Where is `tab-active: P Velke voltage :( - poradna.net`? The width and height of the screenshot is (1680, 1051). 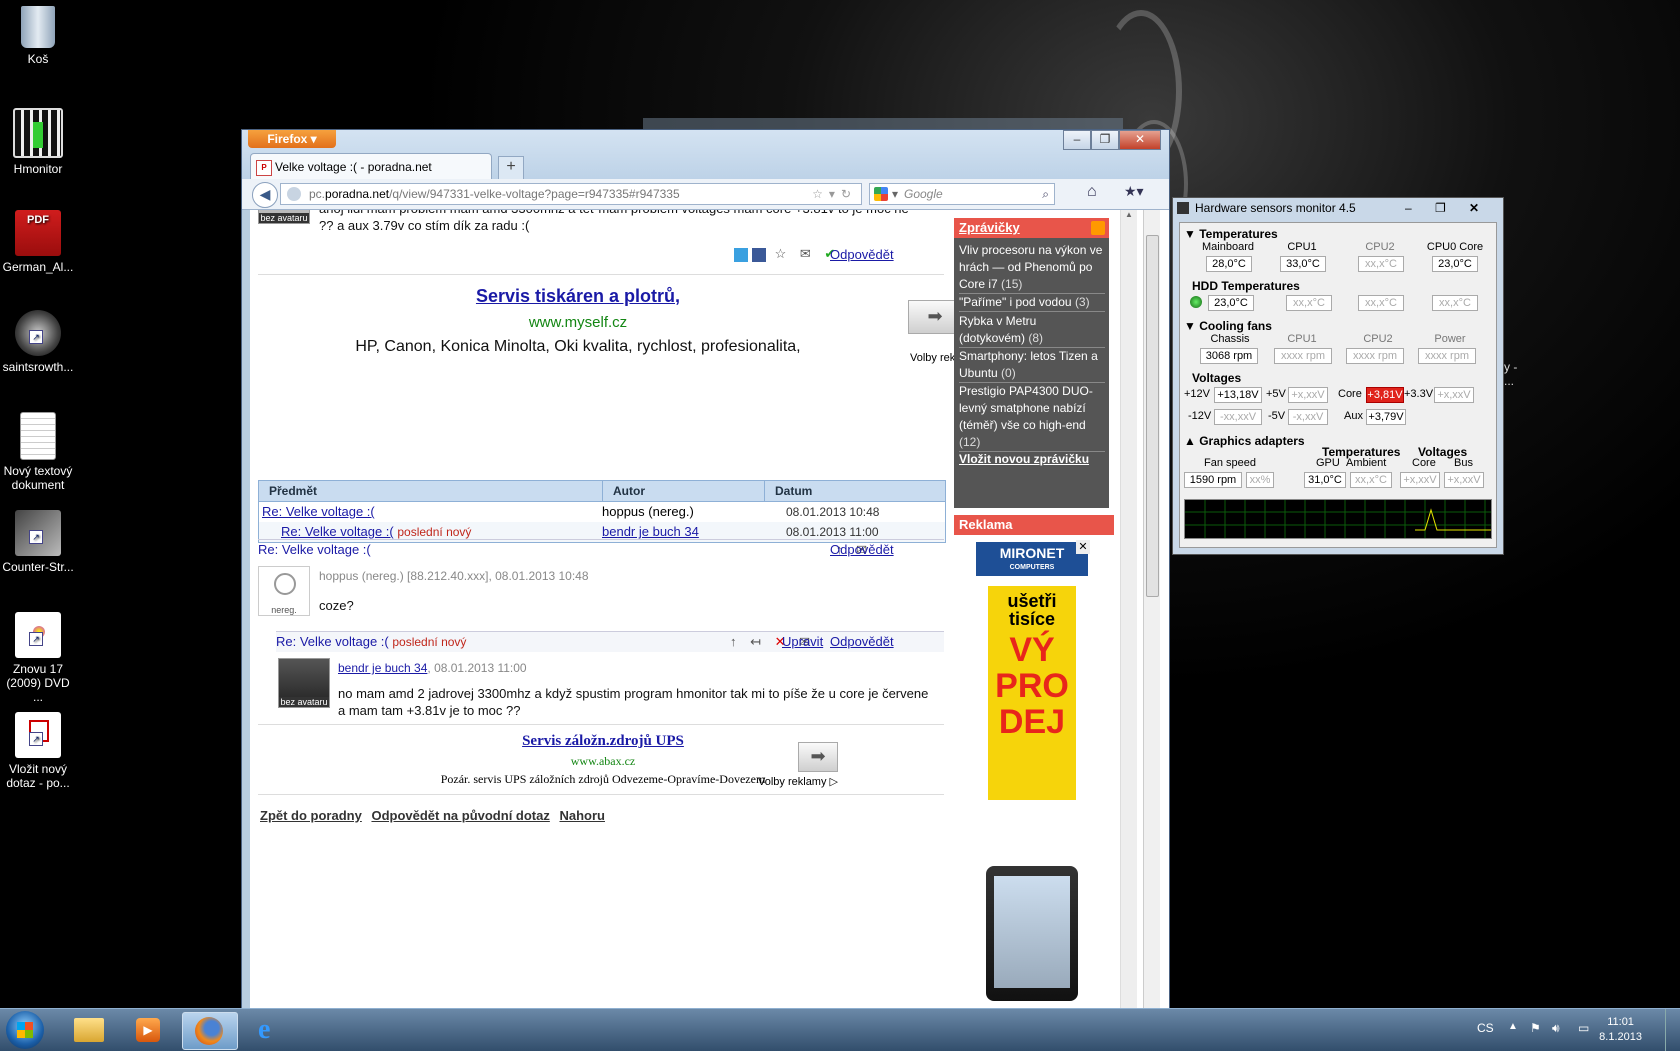
tab-active: P Velke voltage :( - poradna.net is located at coordinates (371, 166).